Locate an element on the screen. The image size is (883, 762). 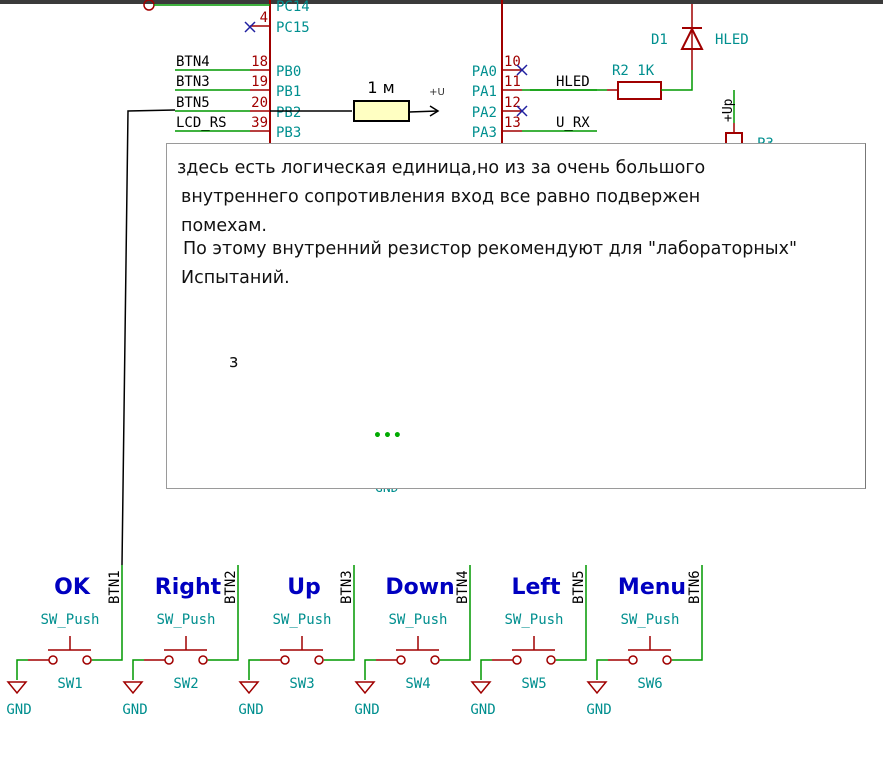
switch-sw3: GND SW3 SW_Push Up BTN3 is located at coordinates (296, 641).